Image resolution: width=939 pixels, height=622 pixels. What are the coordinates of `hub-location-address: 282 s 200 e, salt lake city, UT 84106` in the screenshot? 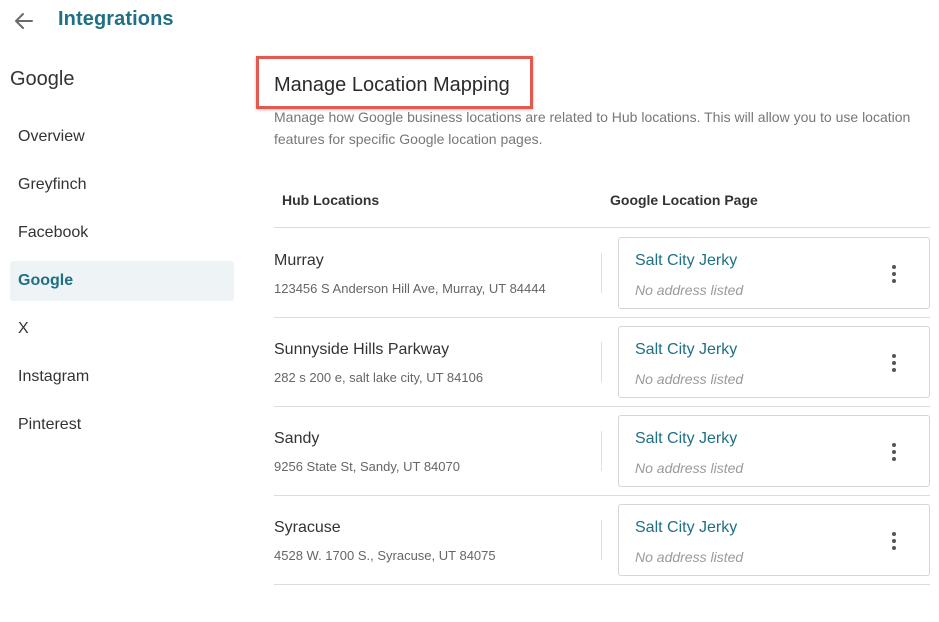 It's located at (379, 377).